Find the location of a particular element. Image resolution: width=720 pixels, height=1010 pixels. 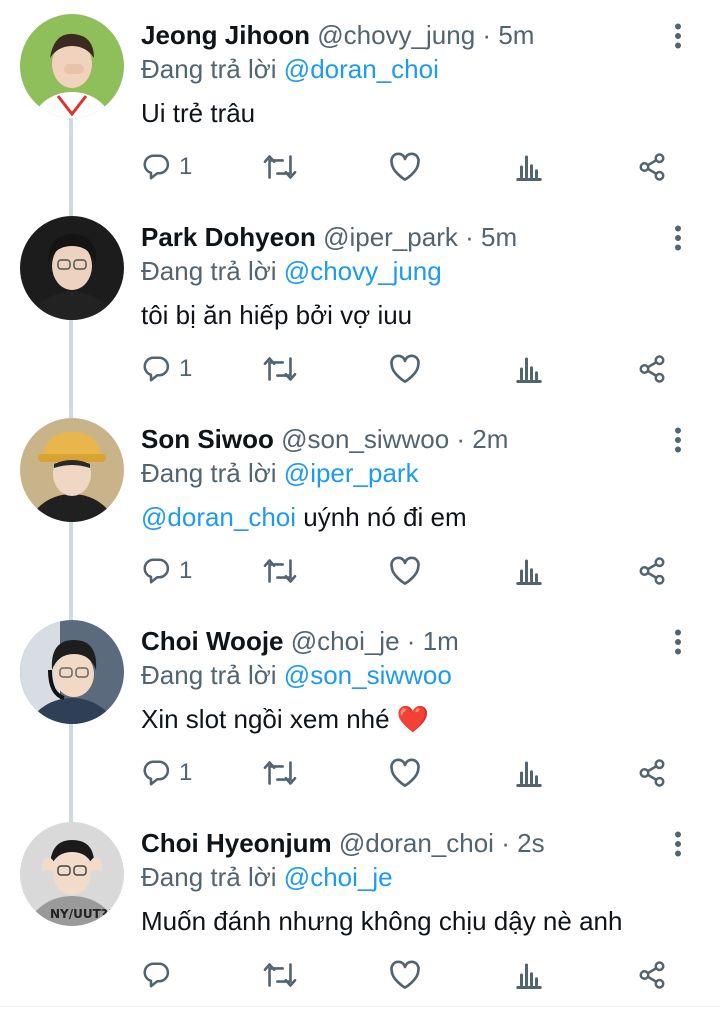

tweet-header: Park Dohyeon @iper_park · 5m is located at coordinates (329, 237).